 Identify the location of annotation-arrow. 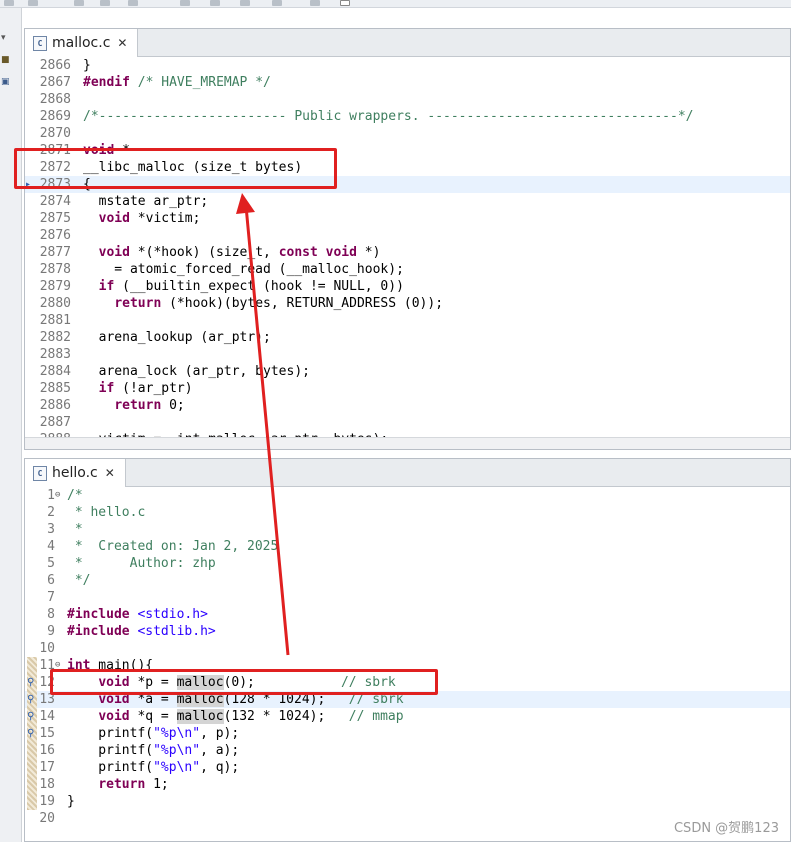
(263, 424).